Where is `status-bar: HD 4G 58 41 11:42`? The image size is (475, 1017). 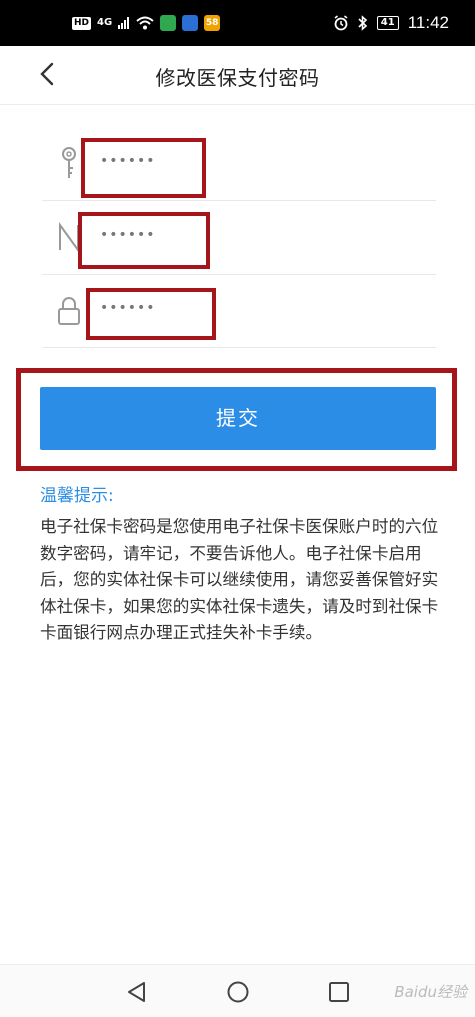
status-bar: HD 4G 58 41 11:42 is located at coordinates (237, 23).